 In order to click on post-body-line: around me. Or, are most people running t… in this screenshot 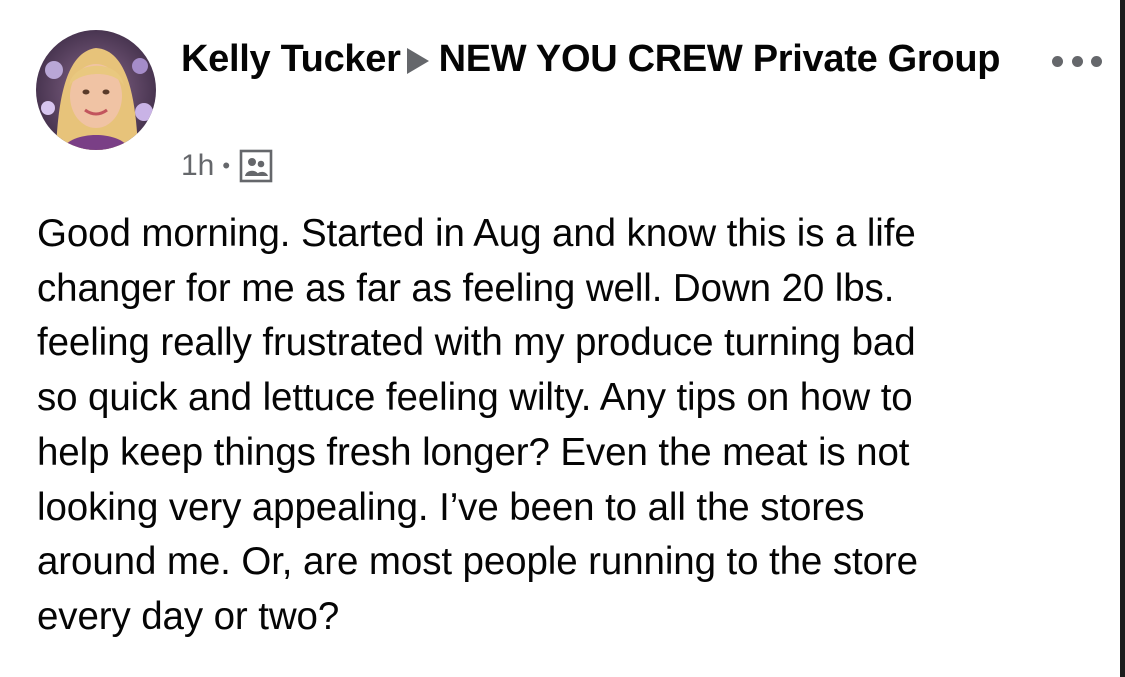, I will do `click(477, 562)`.